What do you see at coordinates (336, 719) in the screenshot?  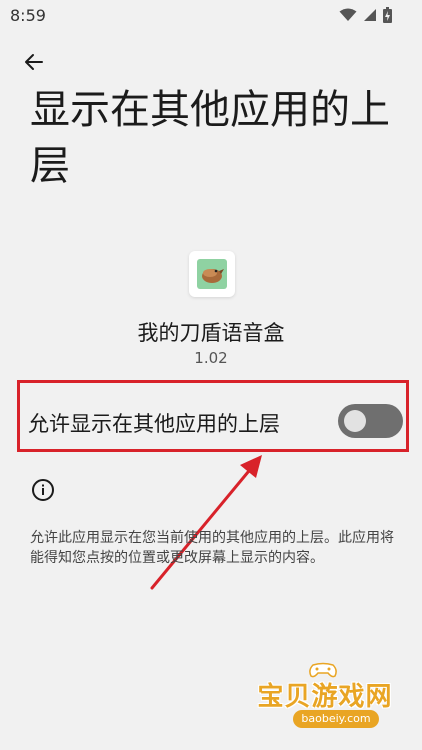 I see `watermark-url: baobeiy.com` at bounding box center [336, 719].